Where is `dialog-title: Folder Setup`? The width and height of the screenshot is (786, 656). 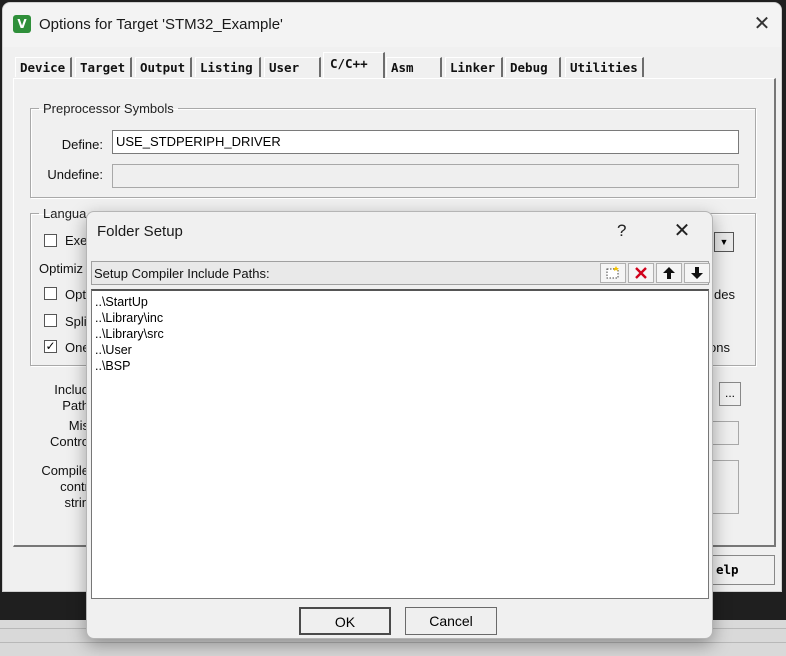 dialog-title: Folder Setup is located at coordinates (140, 231).